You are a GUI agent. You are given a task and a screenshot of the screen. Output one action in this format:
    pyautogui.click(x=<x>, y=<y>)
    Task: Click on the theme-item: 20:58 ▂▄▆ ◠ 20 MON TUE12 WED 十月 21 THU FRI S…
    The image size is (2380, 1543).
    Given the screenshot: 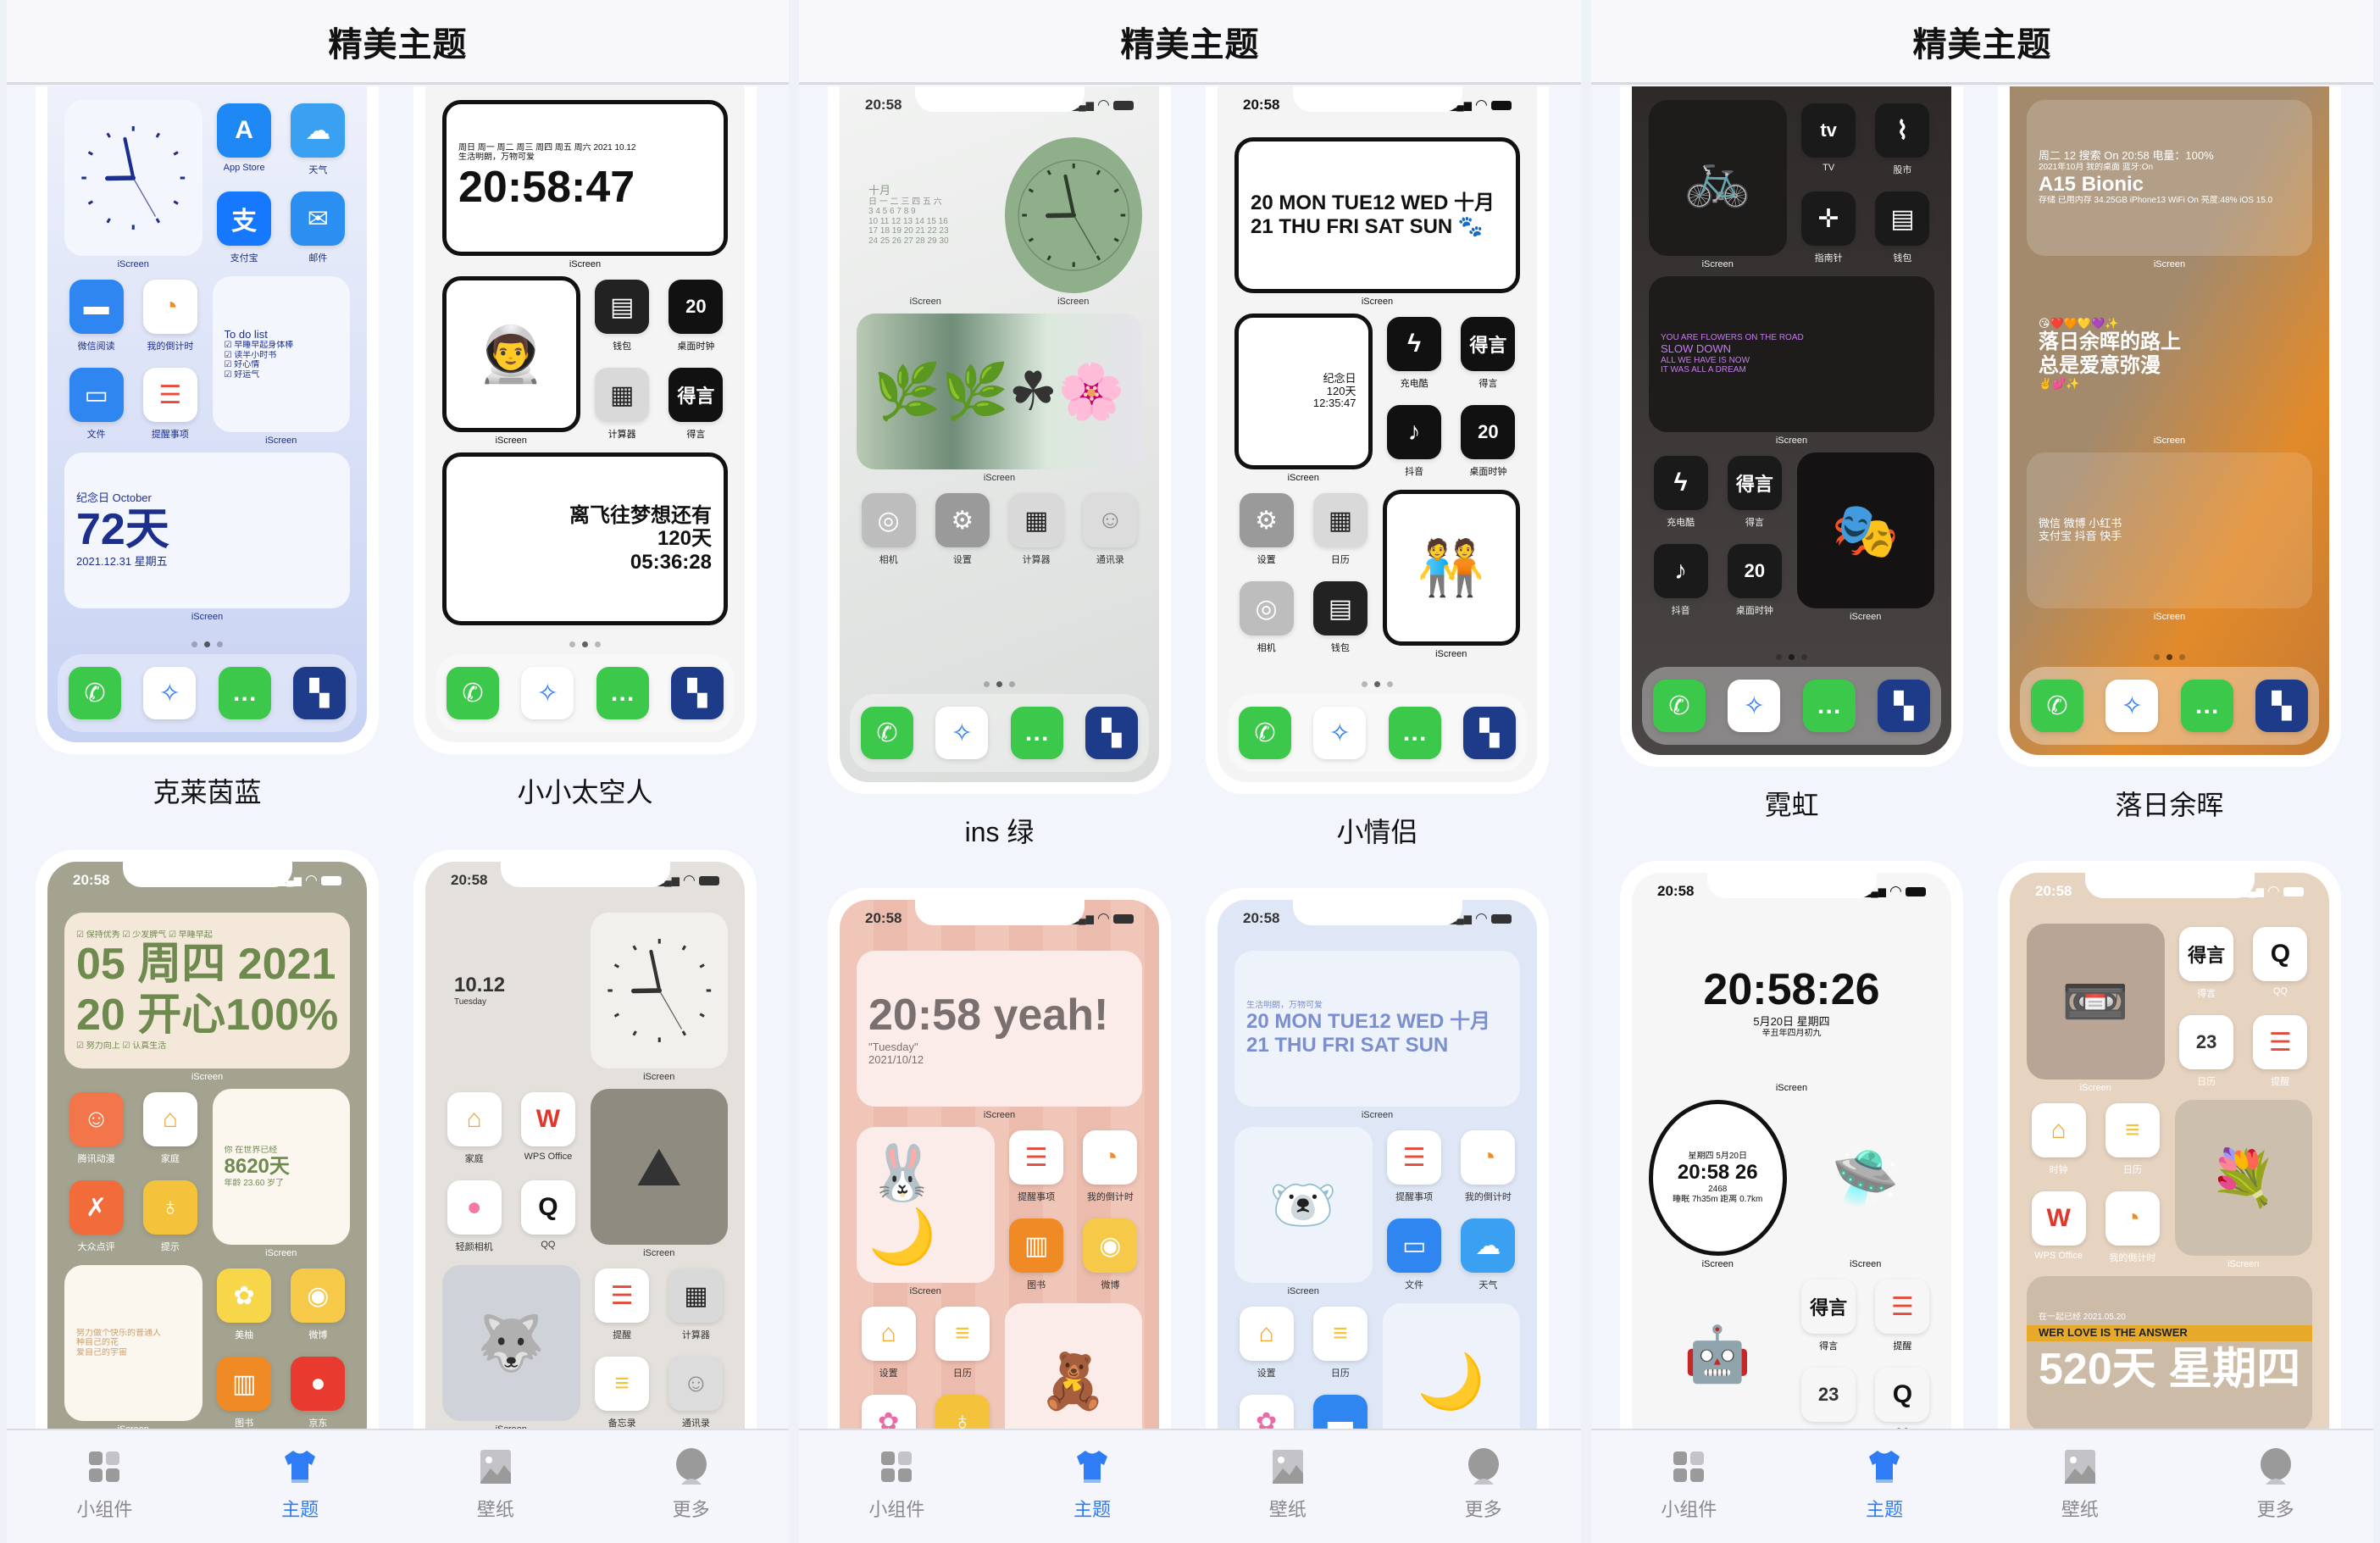 What is the action you would take?
    pyautogui.click(x=1377, y=468)
    